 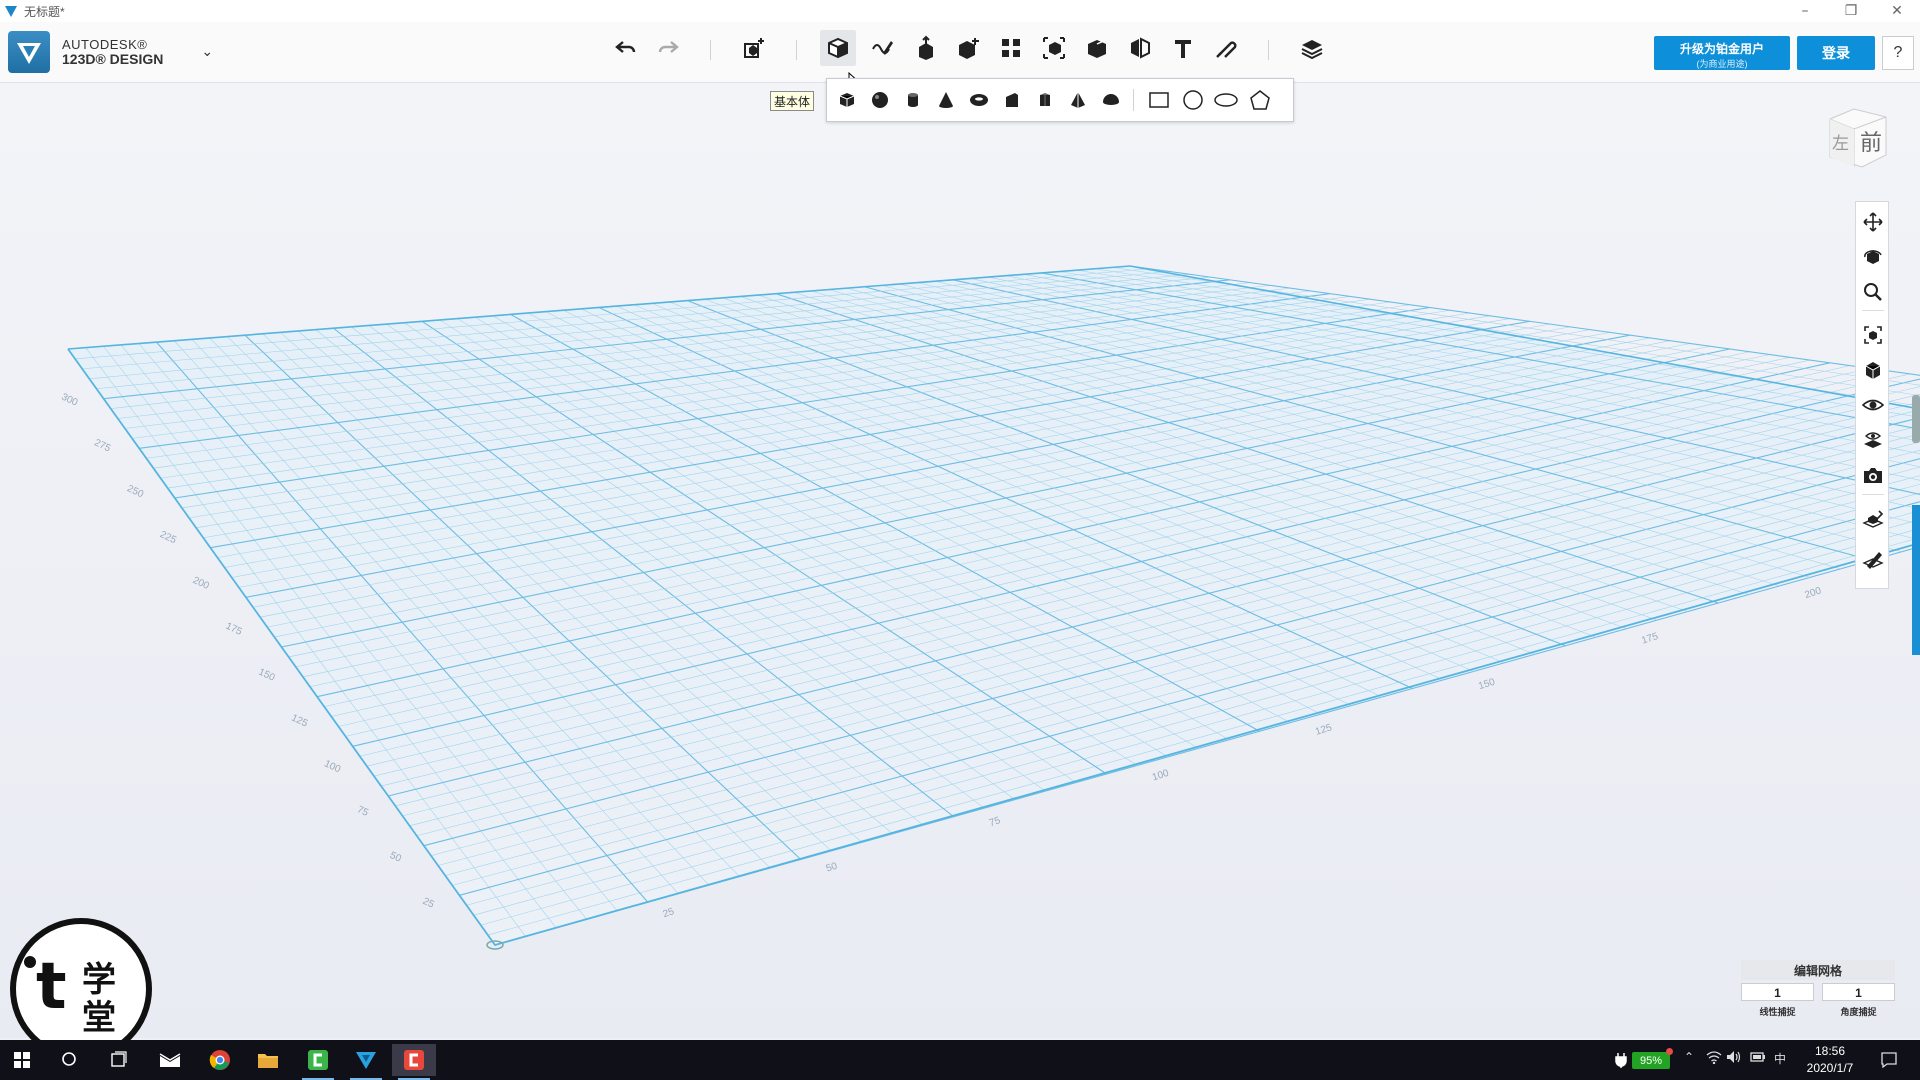 I want to click on search-button, so click(x=70, y=1060).